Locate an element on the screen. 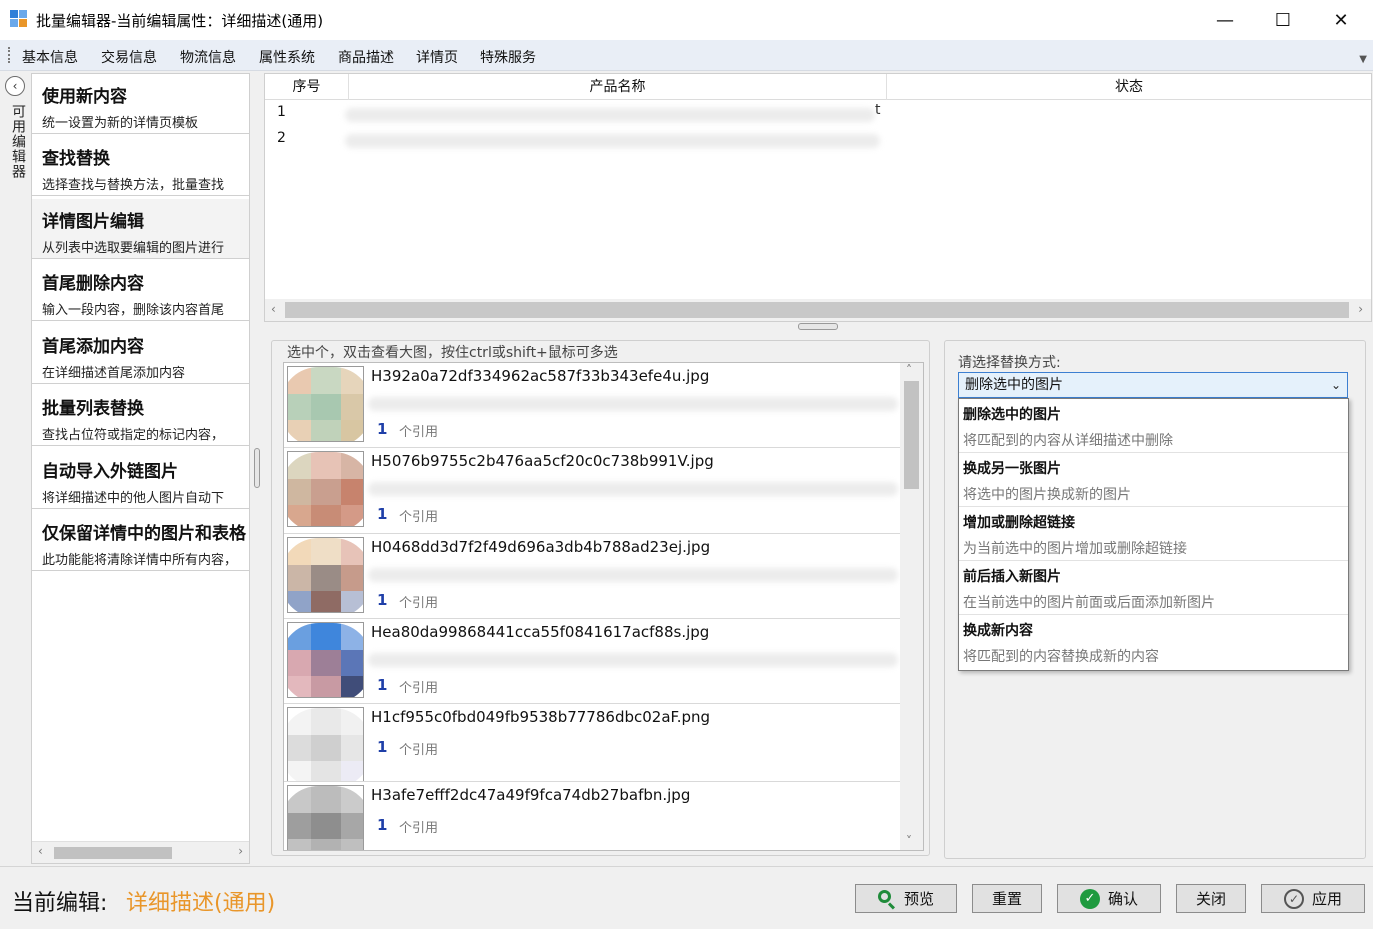 The width and height of the screenshot is (1373, 929). feature-item-keep-images-tables: 仅保留详情中的图片和表格 此功能能将清除详情中所有内容， is located at coordinates (140, 541).